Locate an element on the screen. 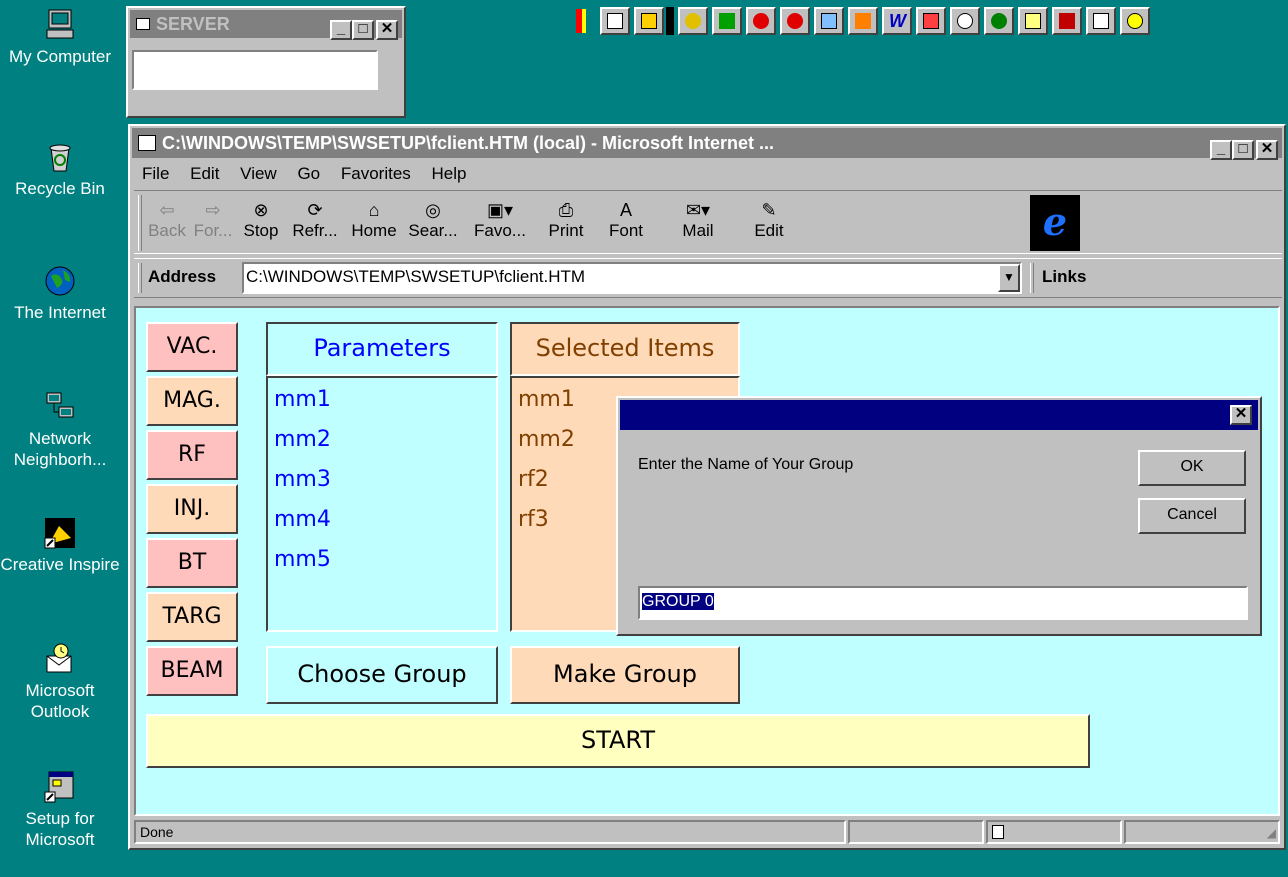 The image size is (1288, 877). nav-beam-button: BEAM is located at coordinates (192, 671).